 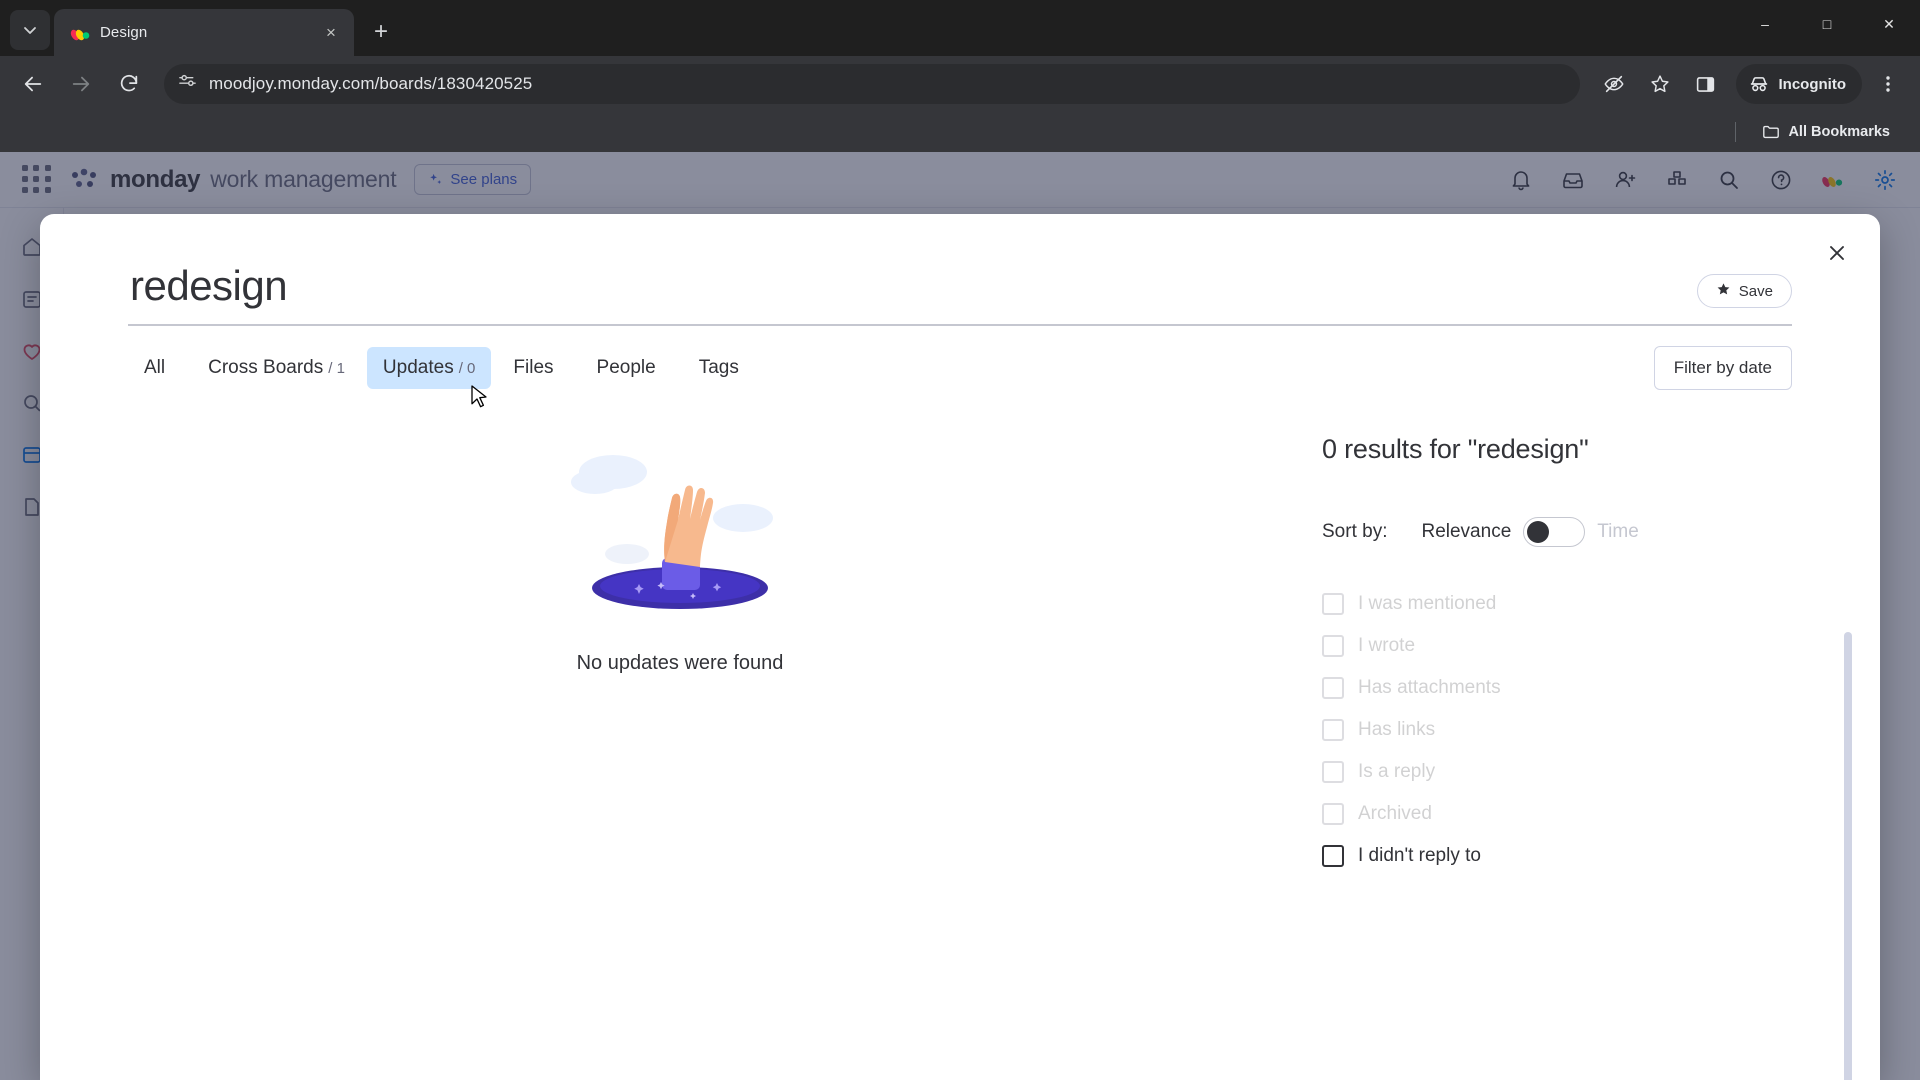 I want to click on filter-i-didnt-reply-to: I didn't reply to, so click(x=1557, y=856).